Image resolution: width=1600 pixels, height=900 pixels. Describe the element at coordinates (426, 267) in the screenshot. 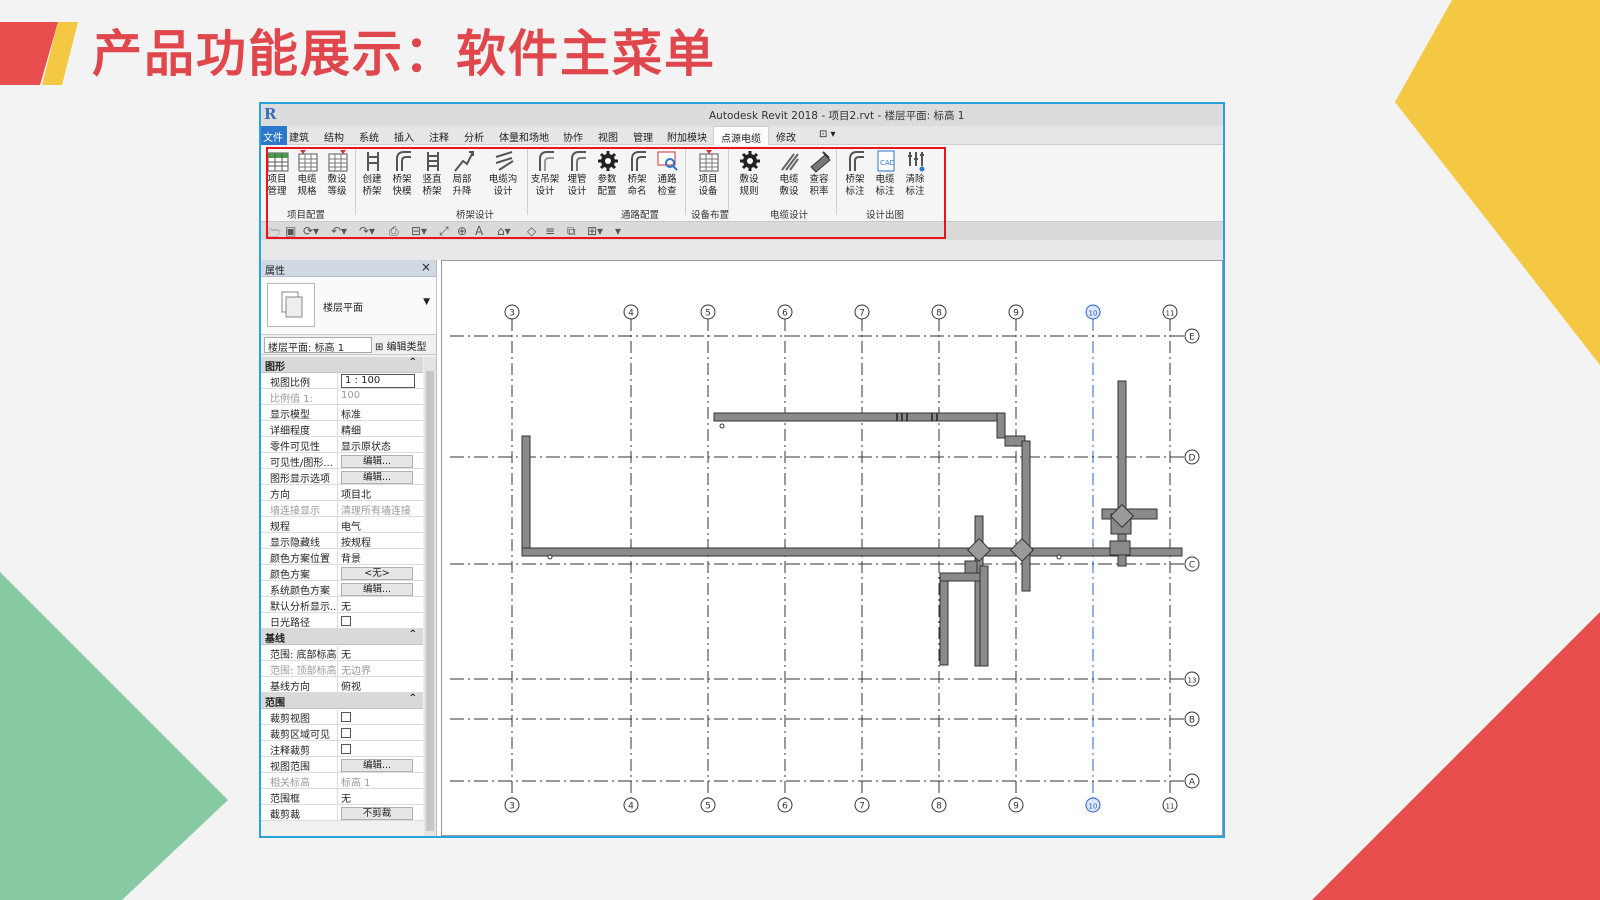

I see `close-icon: ×` at that location.